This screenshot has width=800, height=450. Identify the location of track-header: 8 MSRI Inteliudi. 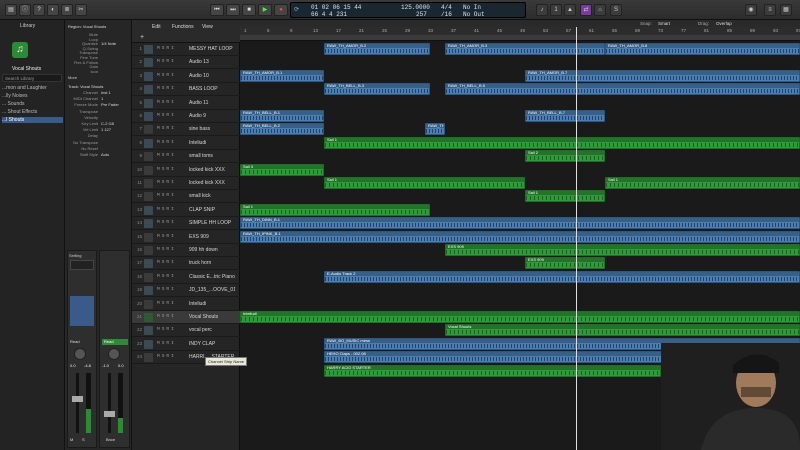
(186, 143).